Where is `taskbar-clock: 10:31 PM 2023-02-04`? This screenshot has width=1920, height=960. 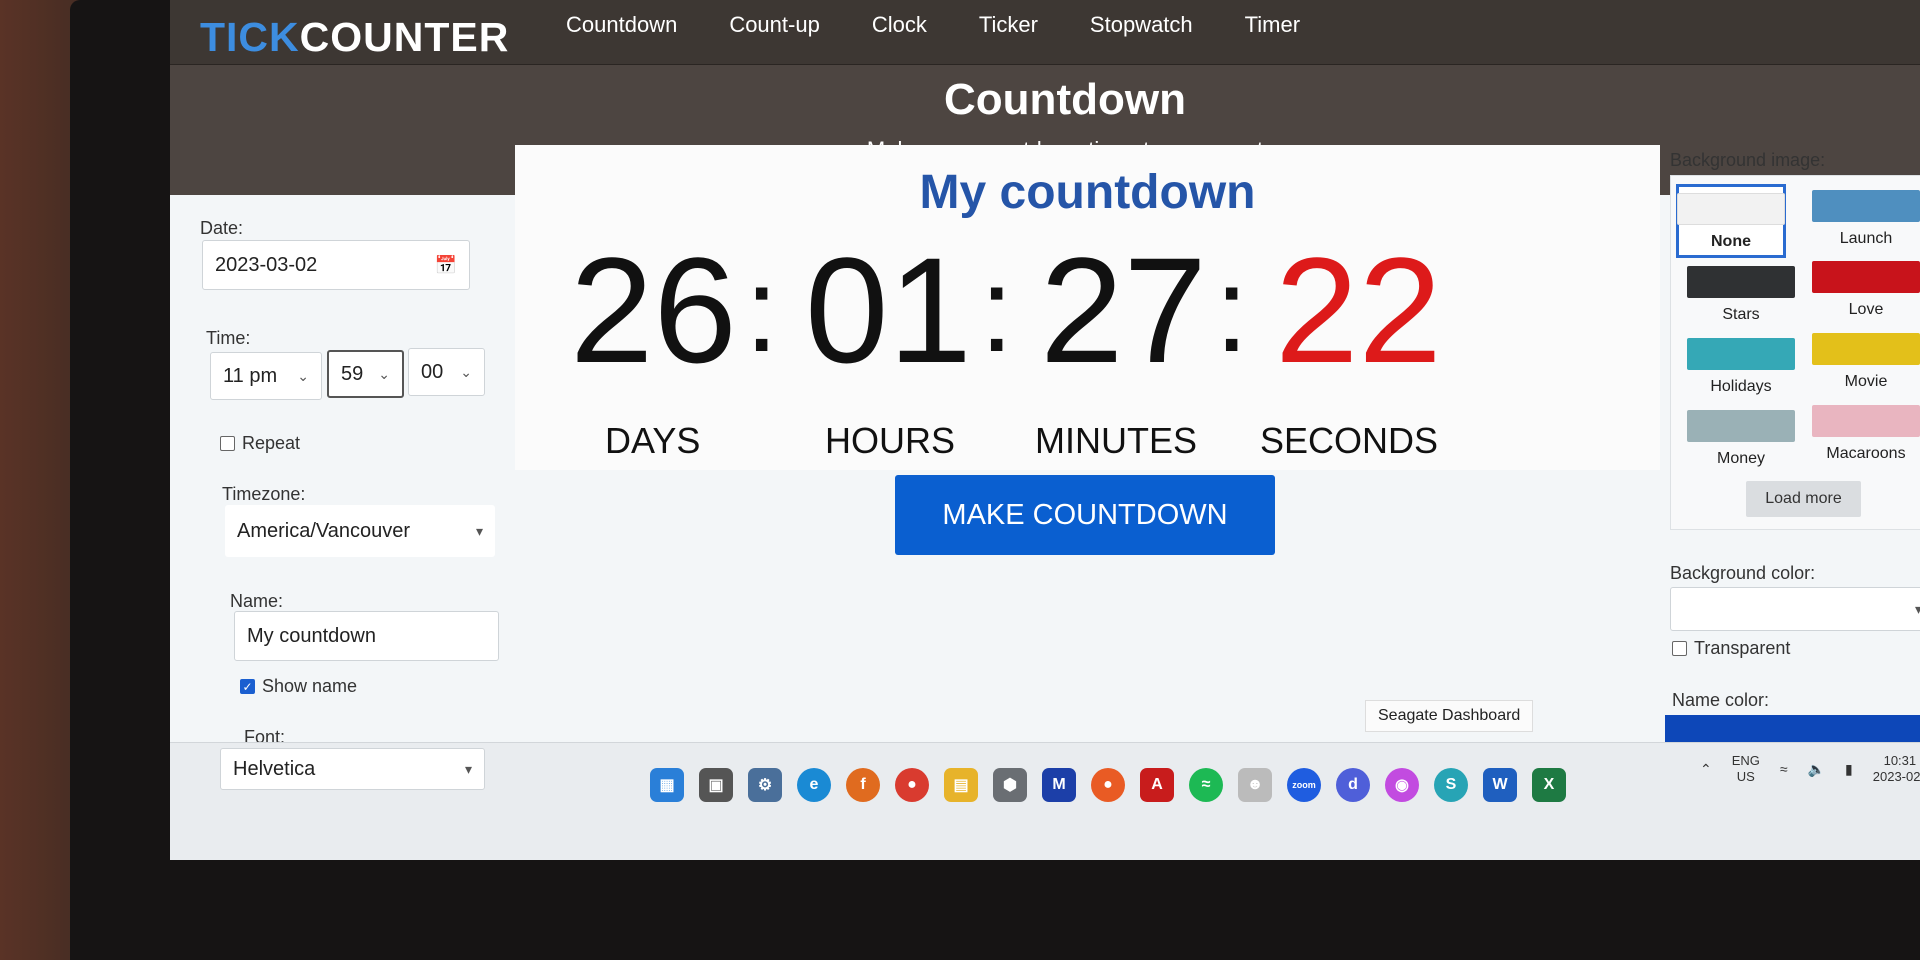
taskbar-clock: 10:31 PM 2023-02-04 is located at coordinates (1896, 769).